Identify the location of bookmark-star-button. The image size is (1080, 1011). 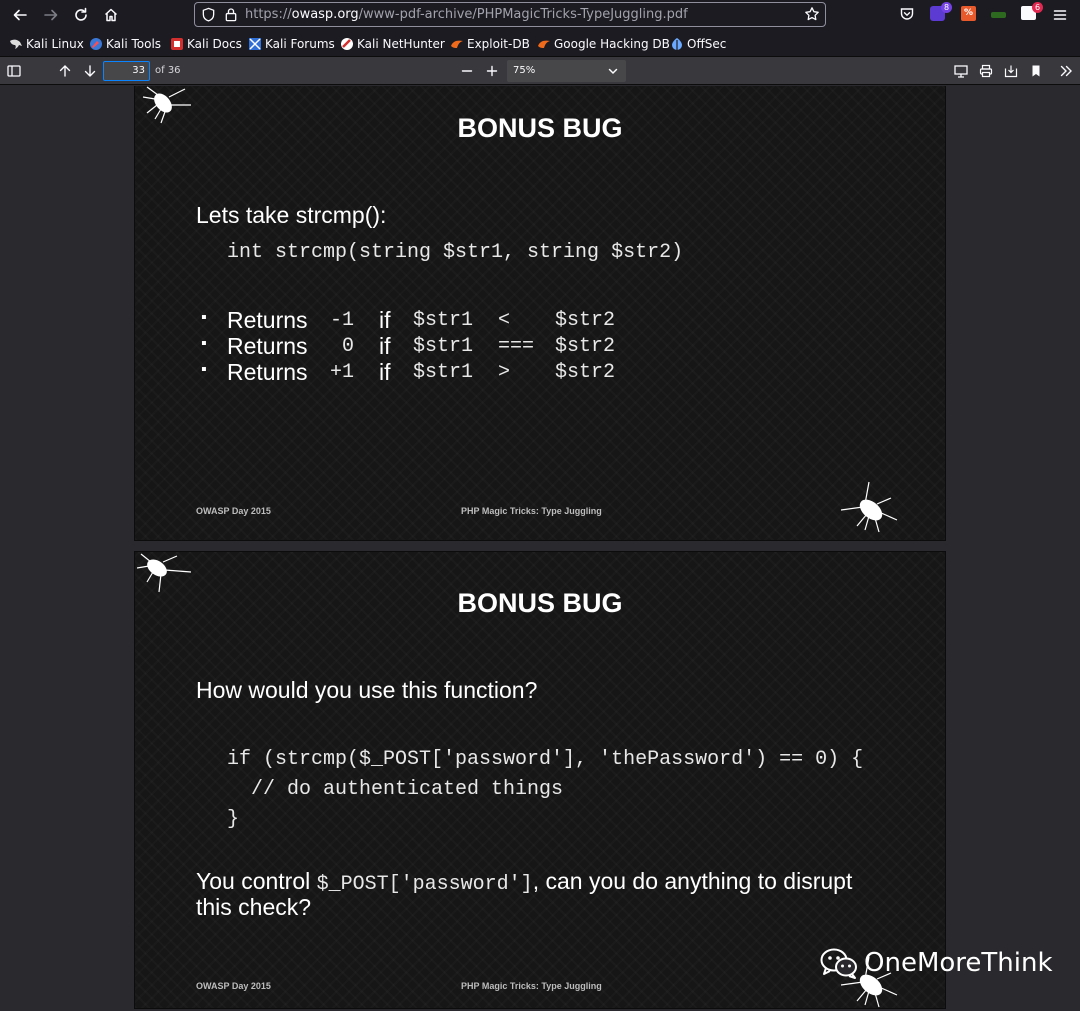
(812, 16).